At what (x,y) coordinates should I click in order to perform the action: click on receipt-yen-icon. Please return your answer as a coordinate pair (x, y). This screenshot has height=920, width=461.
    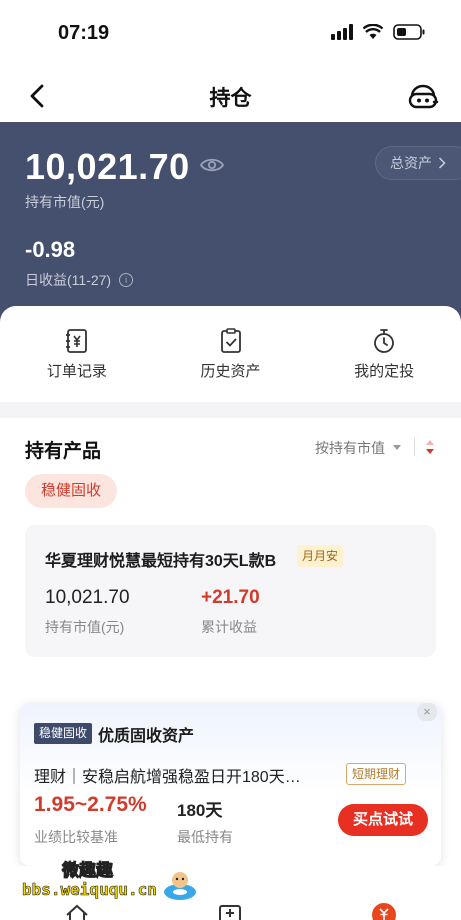
    Looking at the image, I should click on (76, 341).